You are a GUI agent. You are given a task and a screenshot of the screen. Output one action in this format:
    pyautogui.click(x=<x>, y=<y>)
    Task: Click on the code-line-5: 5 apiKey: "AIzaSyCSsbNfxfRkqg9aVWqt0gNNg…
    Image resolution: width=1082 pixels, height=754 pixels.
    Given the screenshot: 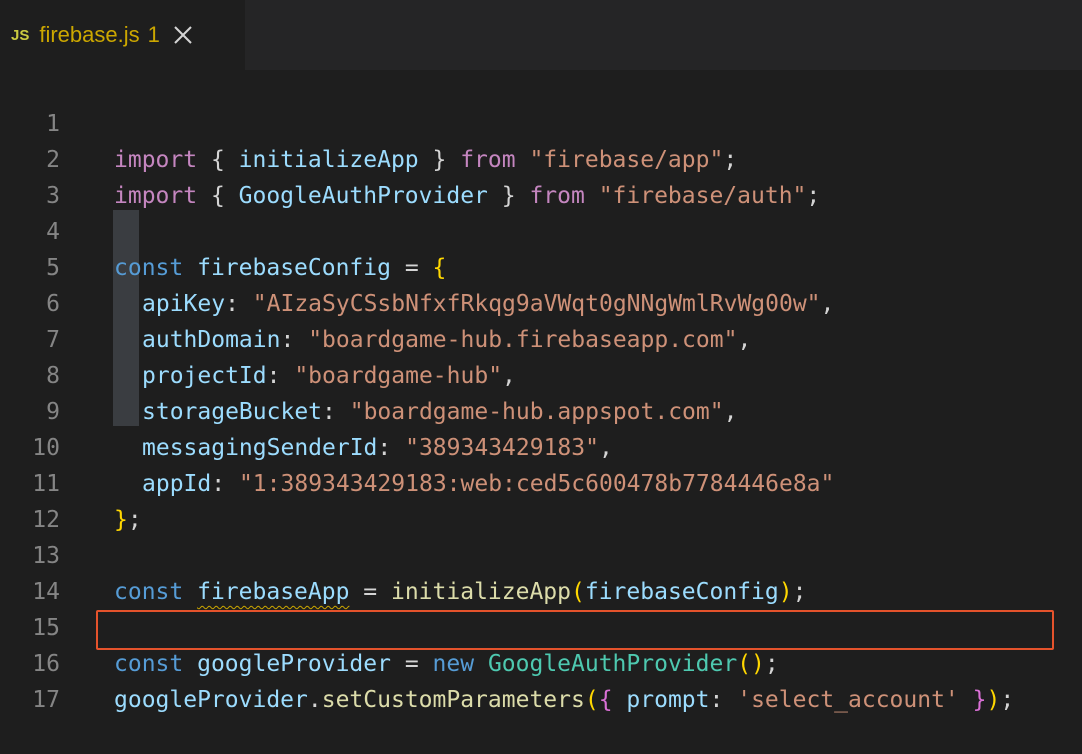 What is the action you would take?
    pyautogui.click(x=541, y=265)
    